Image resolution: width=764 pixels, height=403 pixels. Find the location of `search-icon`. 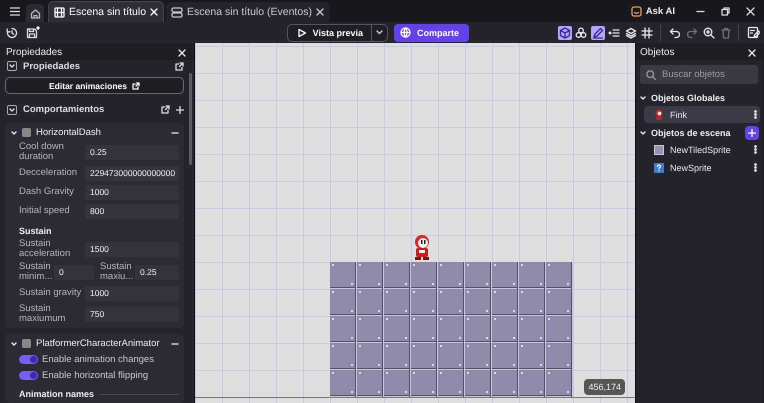

search-icon is located at coordinates (651, 75).